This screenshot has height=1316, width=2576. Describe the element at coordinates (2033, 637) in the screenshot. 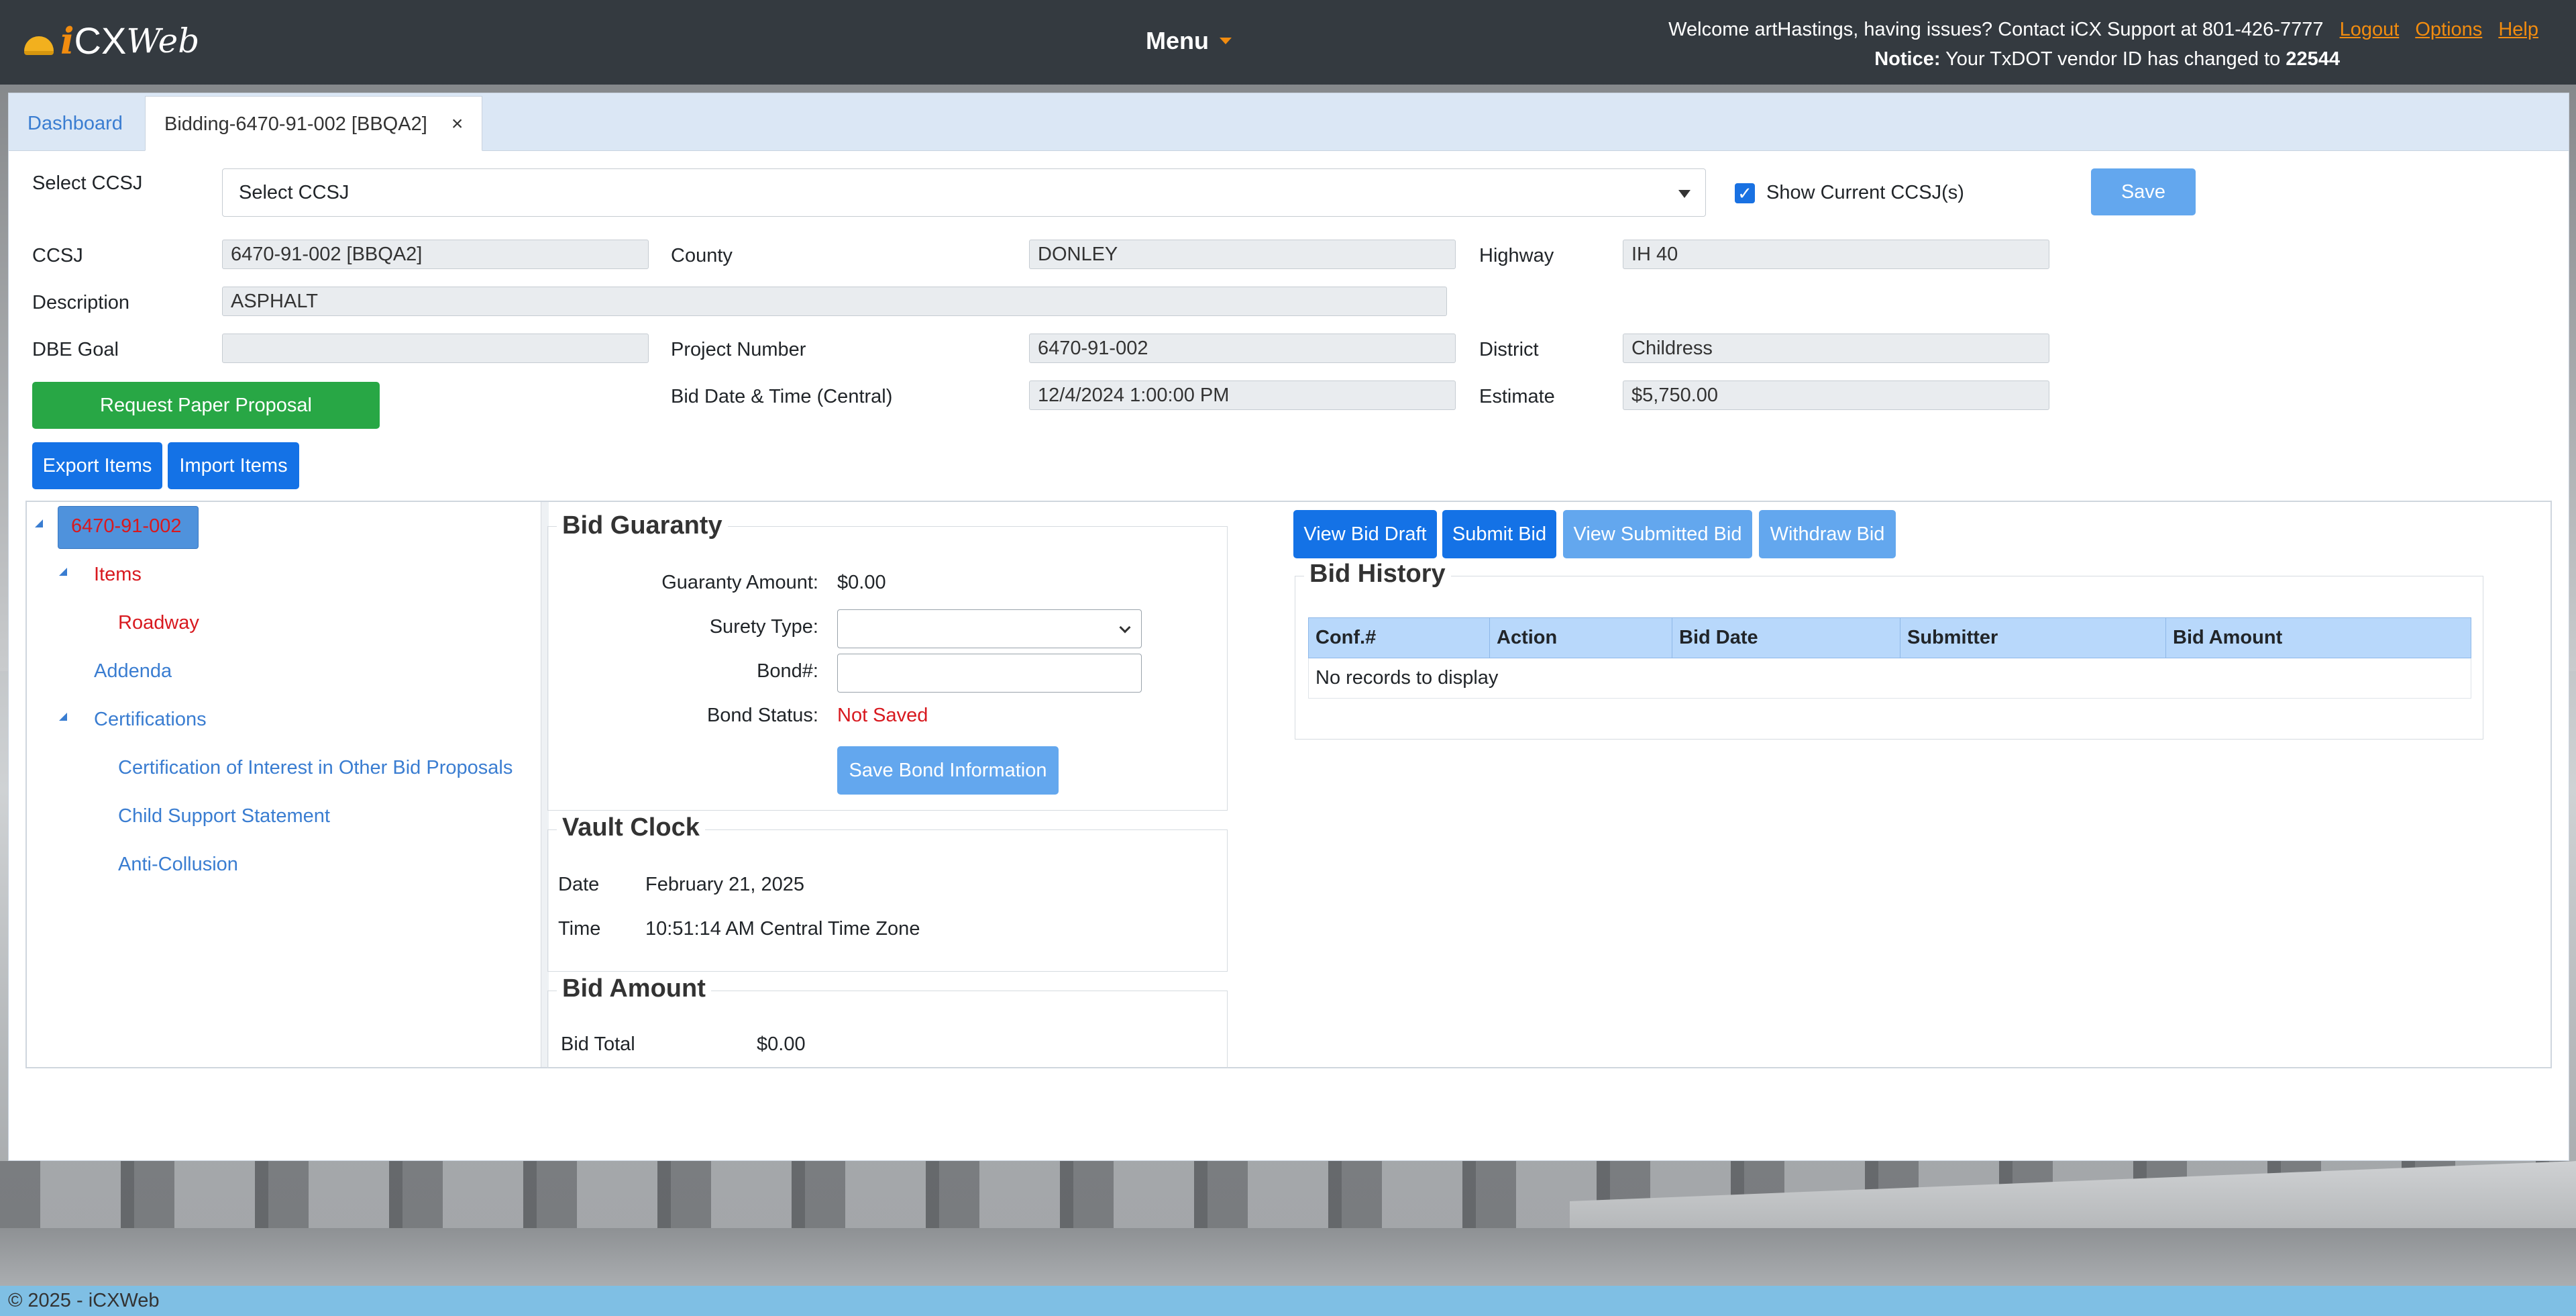

I see `column-header-submitter: Submitter` at that location.